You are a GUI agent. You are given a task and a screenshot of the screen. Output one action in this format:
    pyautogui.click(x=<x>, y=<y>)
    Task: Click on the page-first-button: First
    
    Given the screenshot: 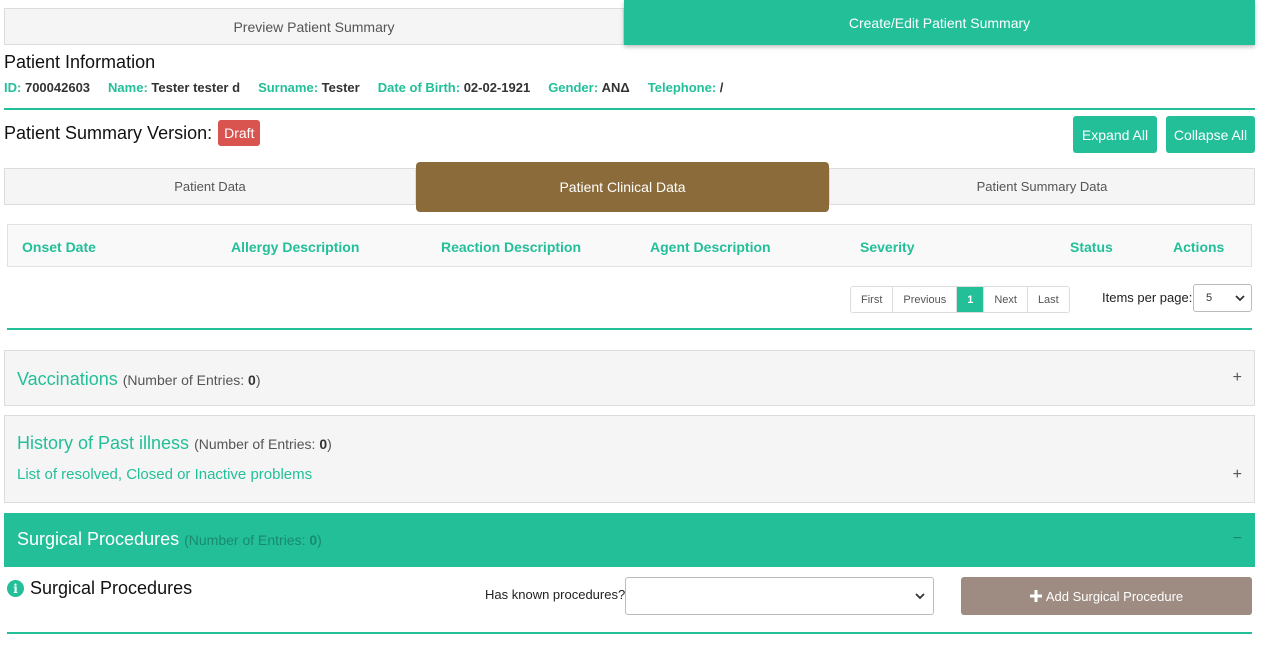 What is the action you would take?
    pyautogui.click(x=872, y=299)
    